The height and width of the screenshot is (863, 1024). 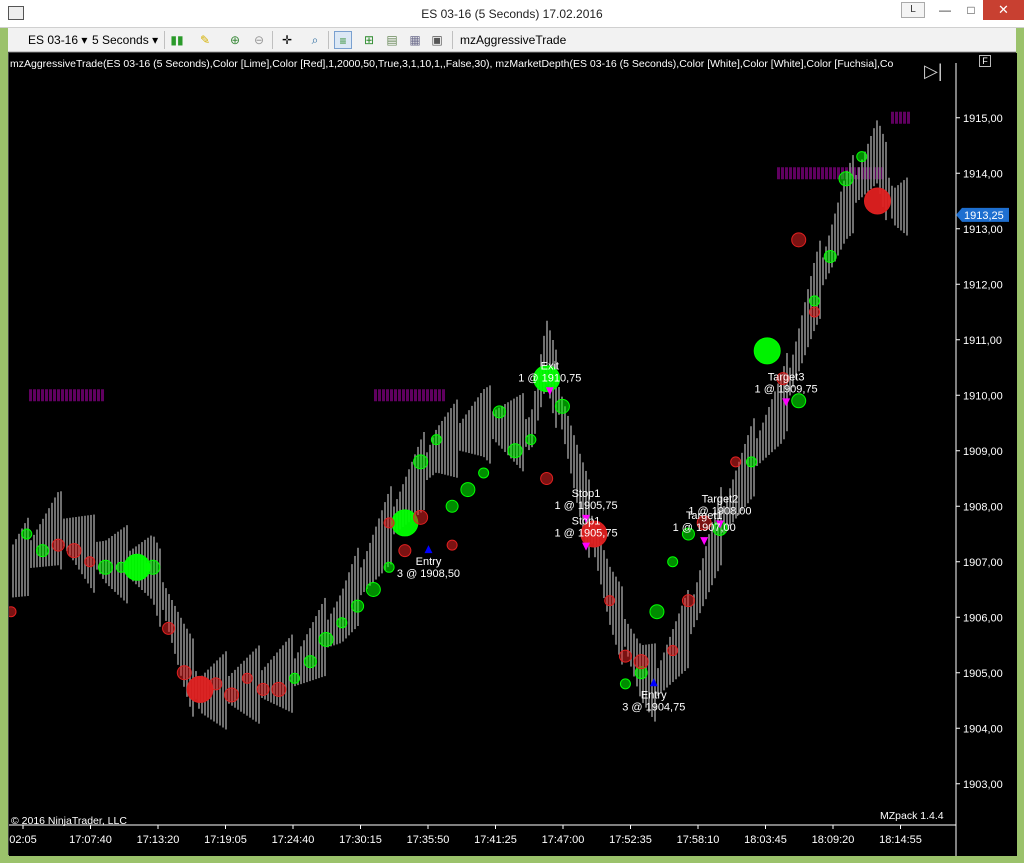 I want to click on time-axis-label: 17:47:00, so click(x=563, y=840).